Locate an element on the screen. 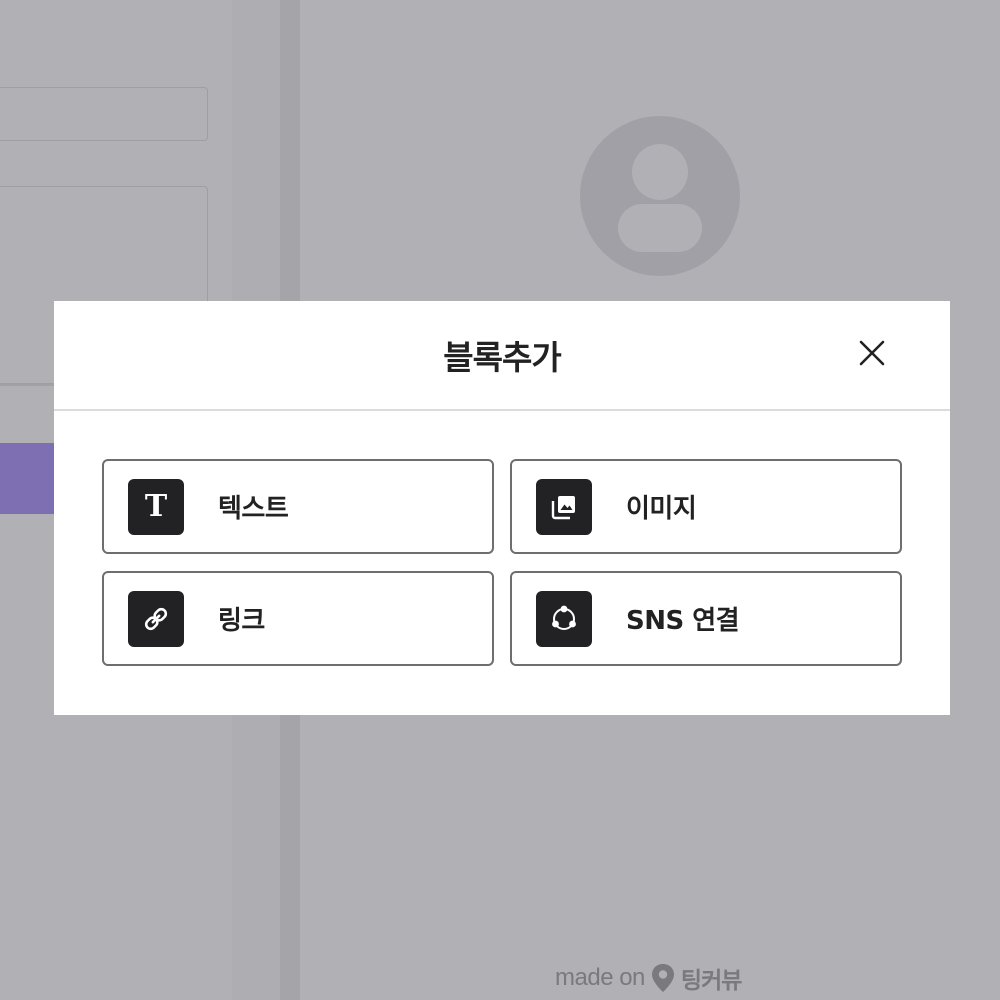 The image size is (1000, 1000). add-text-block-button: T 텍스트 is located at coordinates (298, 506).